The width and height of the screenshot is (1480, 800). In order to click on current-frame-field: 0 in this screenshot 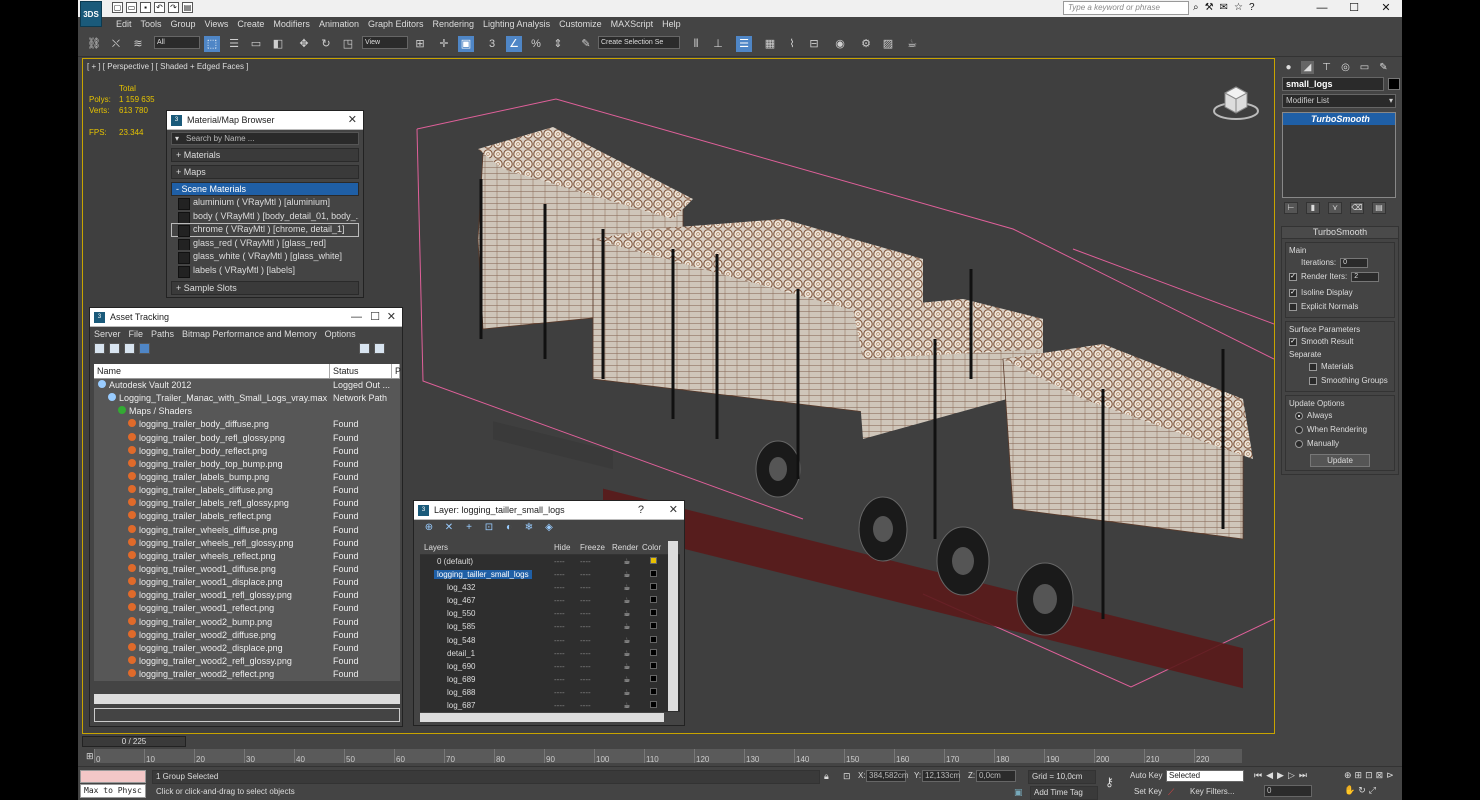, I will do `click(1288, 791)`.